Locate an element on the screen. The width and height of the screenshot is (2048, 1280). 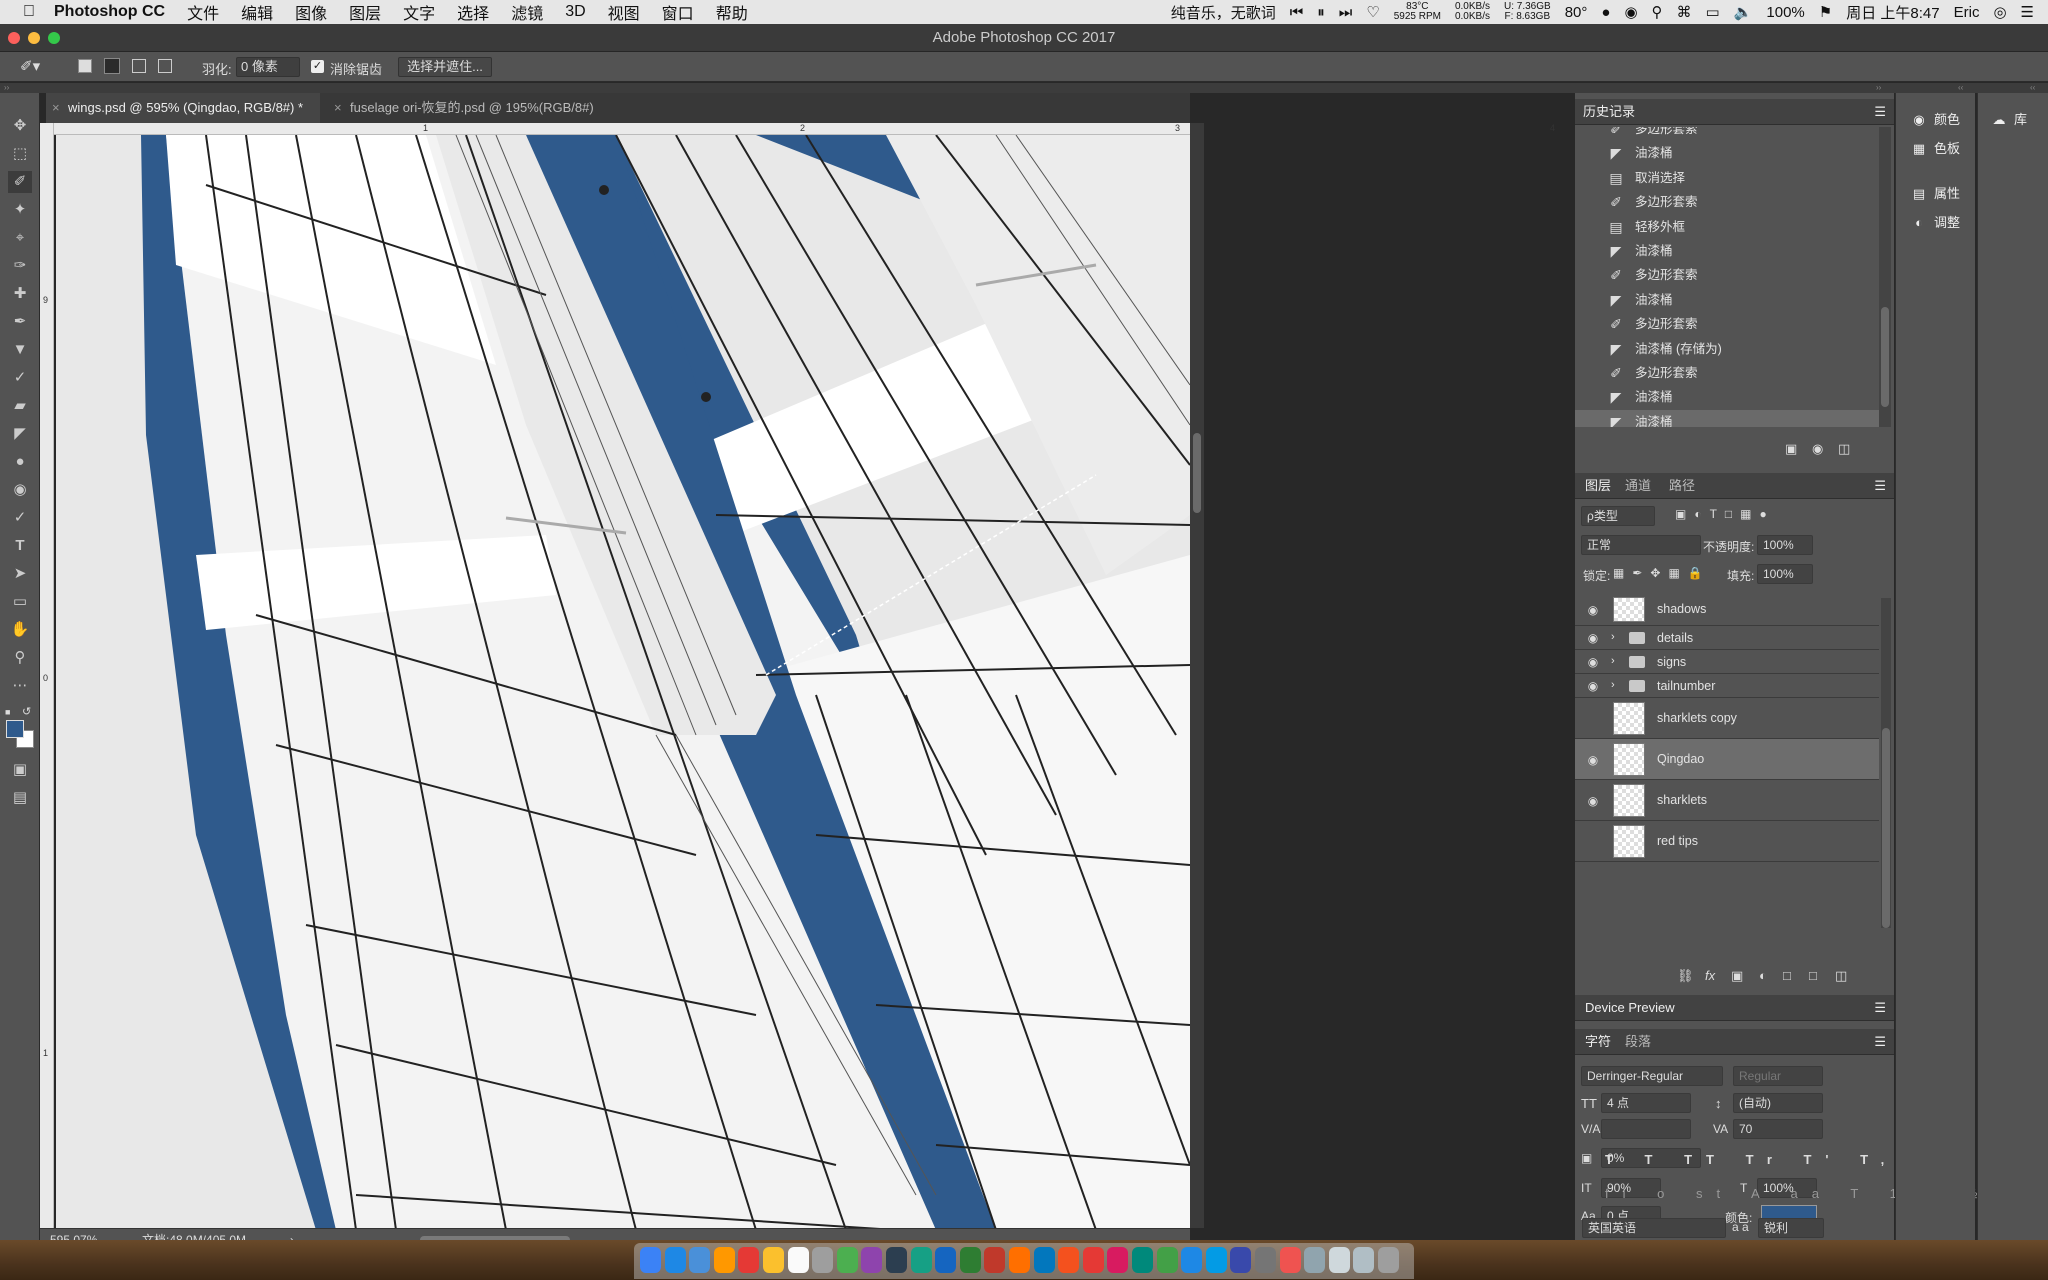
menu-select: 选择 is located at coordinates (473, 12).